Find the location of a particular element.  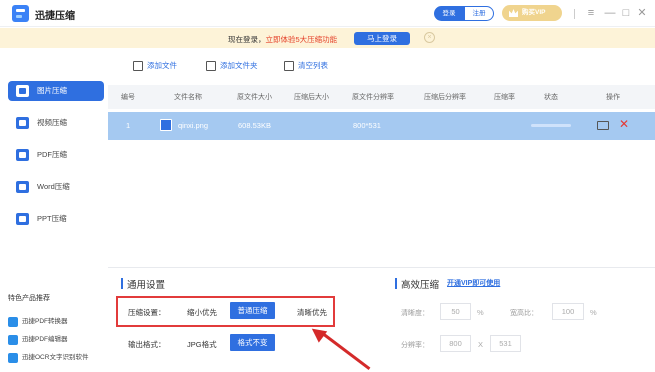

banner-text: 现在登录，立即体验5大压缩功能 is located at coordinates (282, 39).